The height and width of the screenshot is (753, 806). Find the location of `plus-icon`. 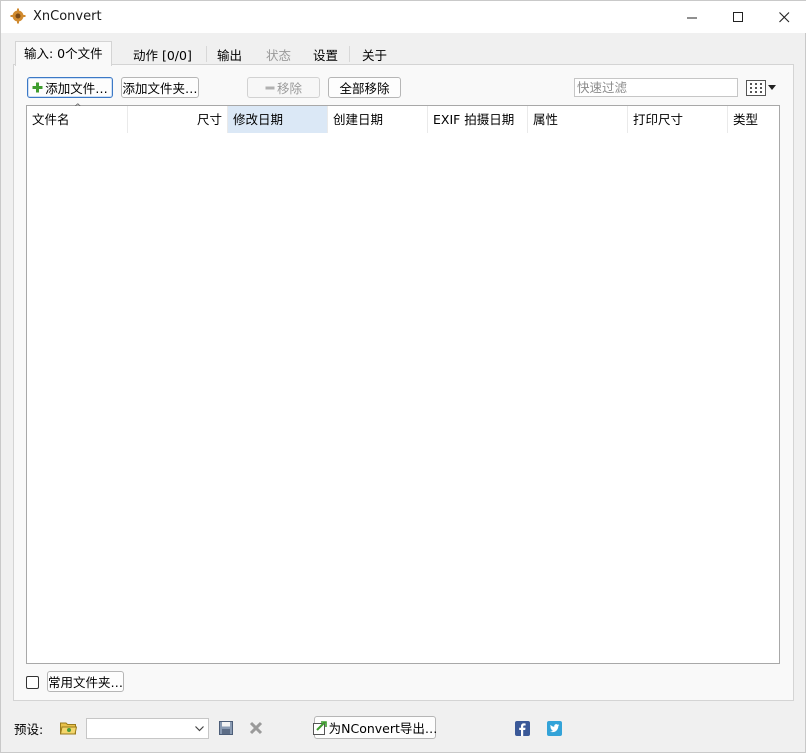

plus-icon is located at coordinates (37, 87).